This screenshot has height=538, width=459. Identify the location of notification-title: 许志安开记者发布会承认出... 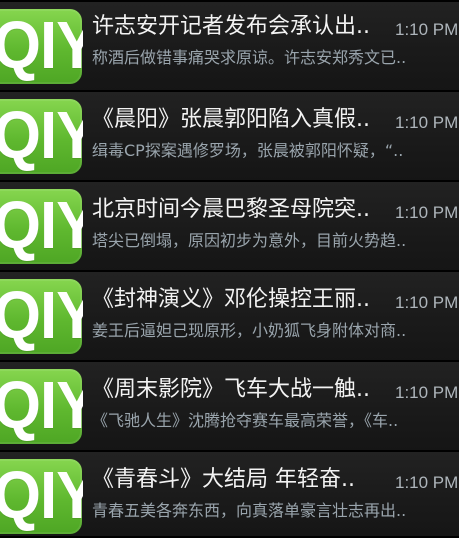
(231, 26).